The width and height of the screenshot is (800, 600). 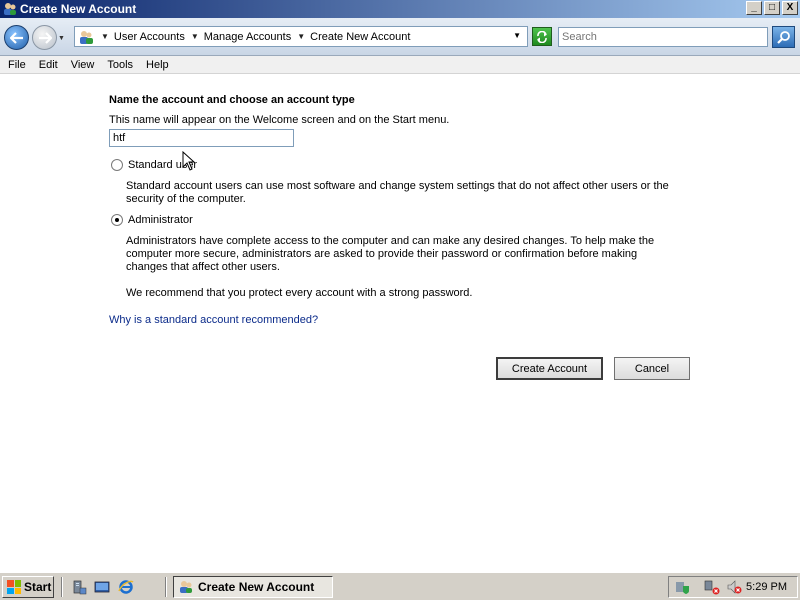 I want to click on window-title: Create New Account, so click(x=78, y=9).